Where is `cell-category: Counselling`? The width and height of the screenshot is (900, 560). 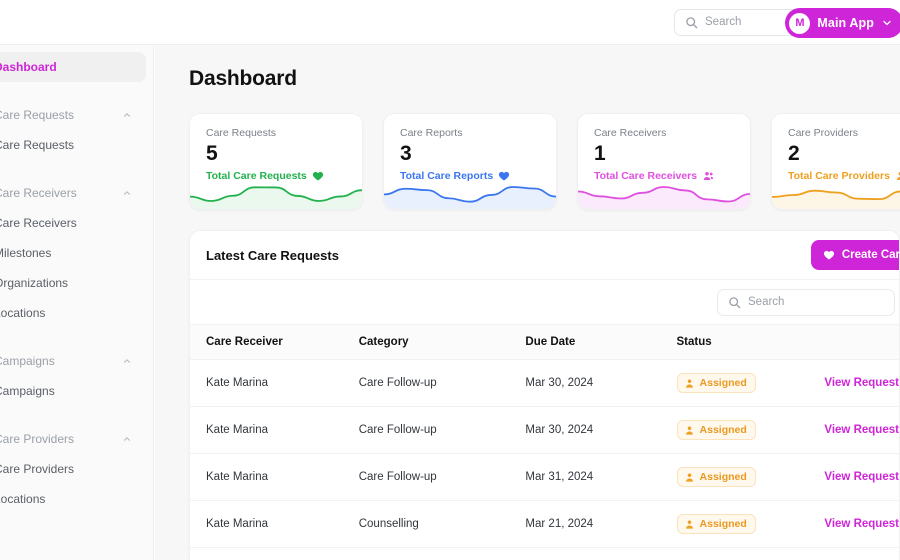 cell-category: Counselling is located at coordinates (442, 553).